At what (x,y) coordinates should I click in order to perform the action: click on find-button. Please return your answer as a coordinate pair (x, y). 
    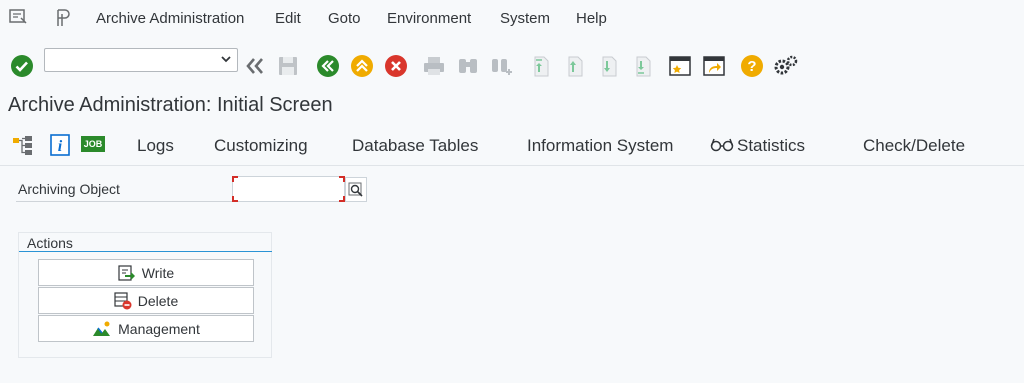
    Looking at the image, I should click on (468, 66).